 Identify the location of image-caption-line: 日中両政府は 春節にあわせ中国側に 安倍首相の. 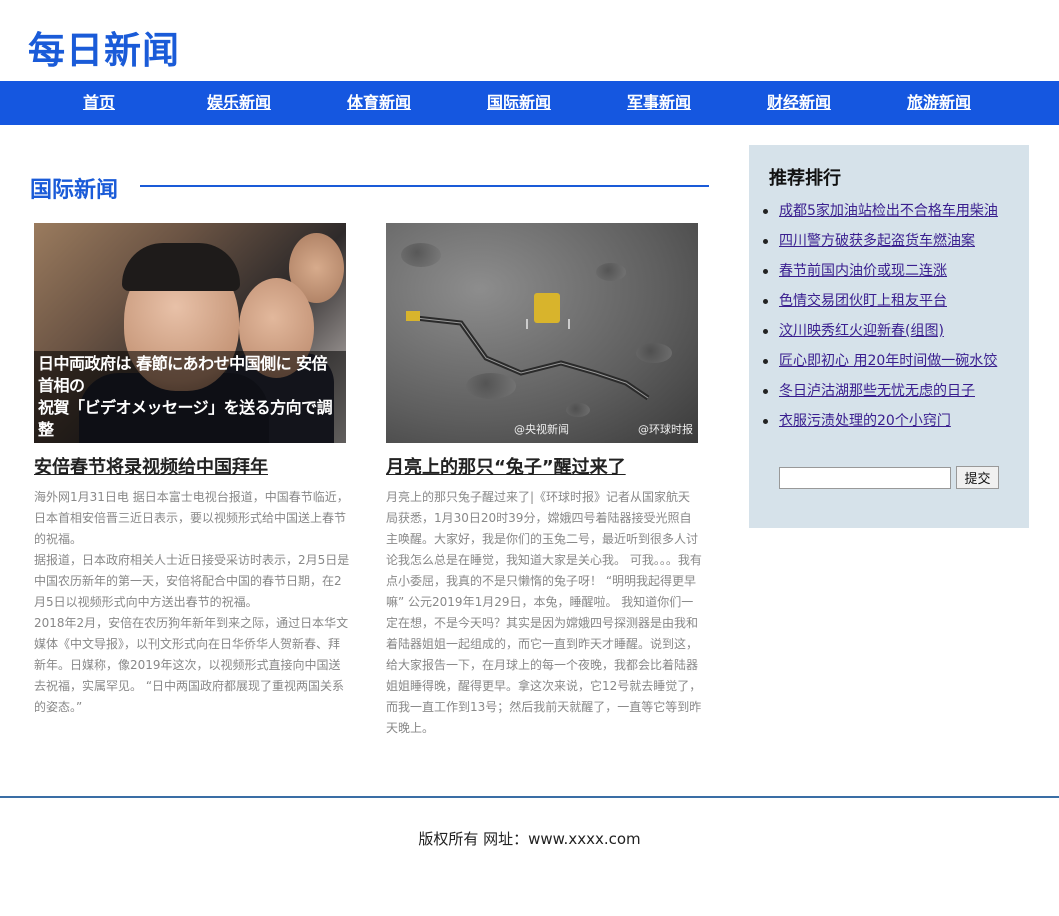
(183, 374).